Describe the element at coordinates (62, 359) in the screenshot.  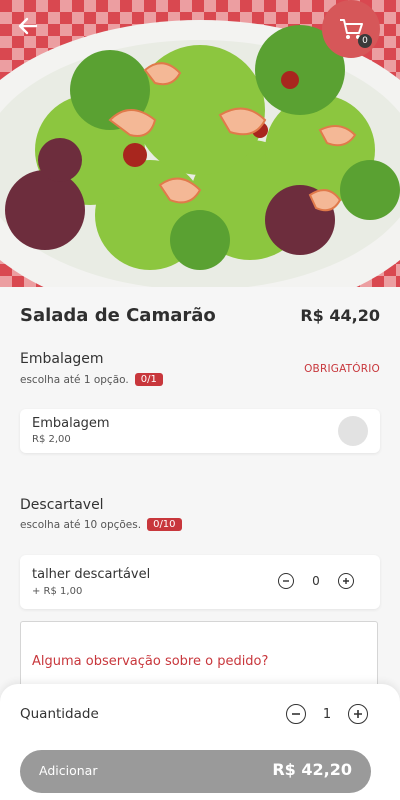
I see `group-title-embalagem: Embalagem` at that location.